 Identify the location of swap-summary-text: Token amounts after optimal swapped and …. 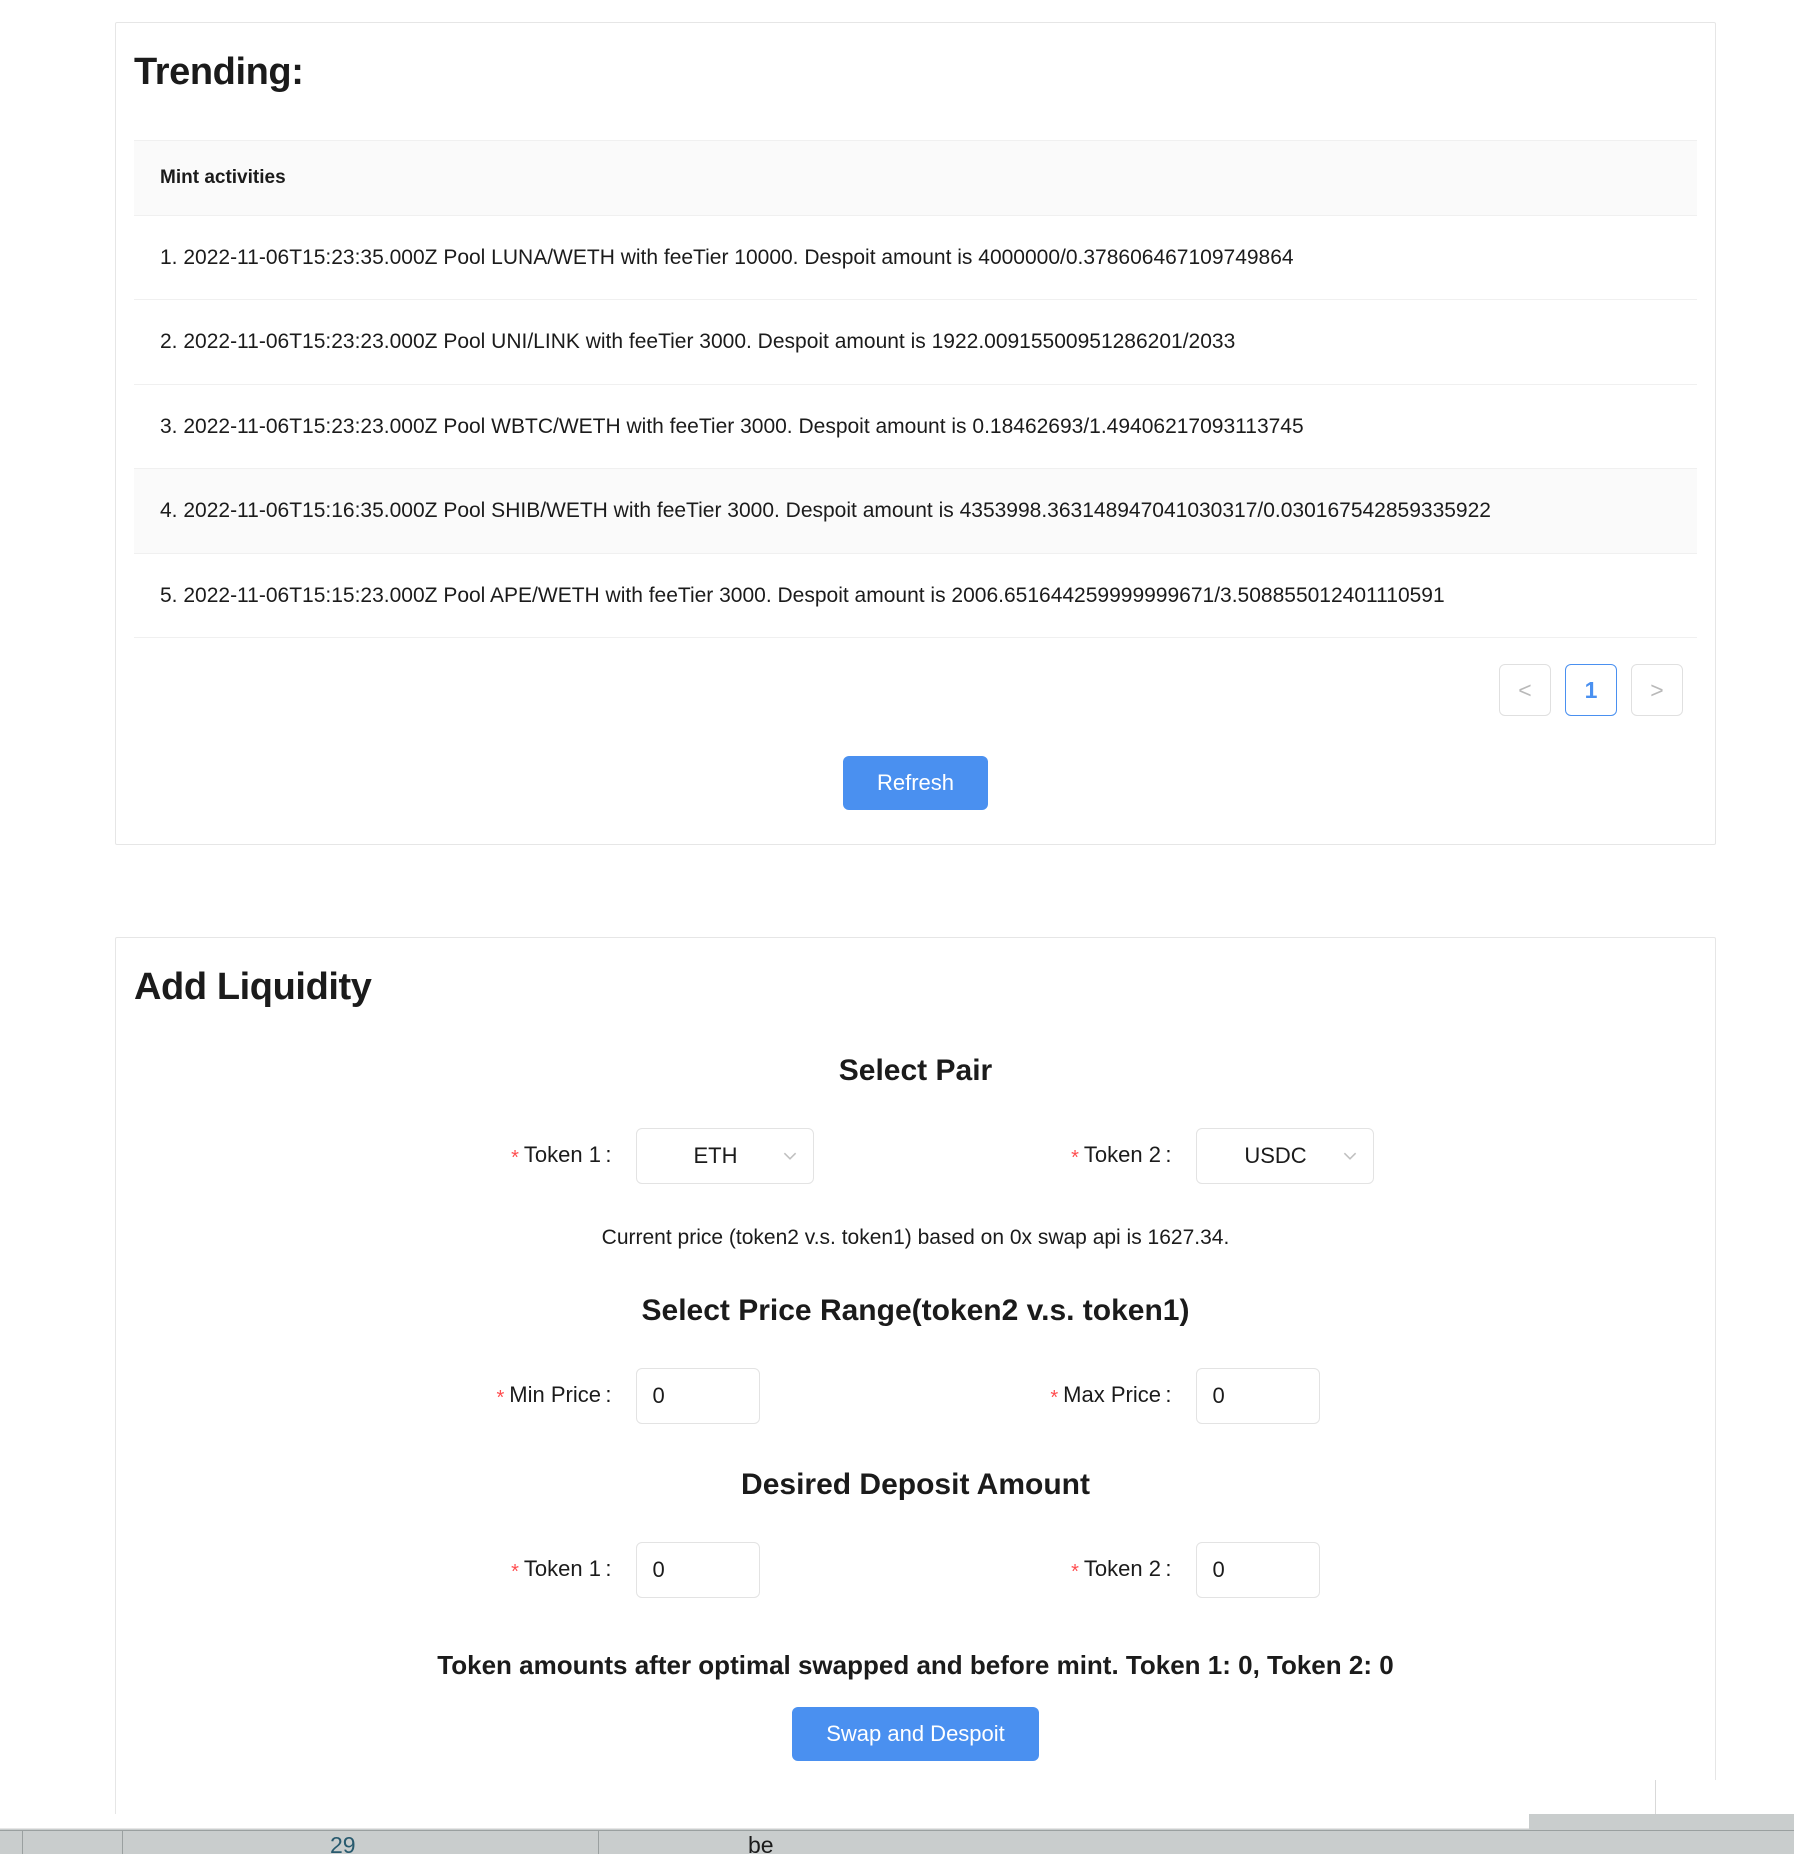
(915, 1664).